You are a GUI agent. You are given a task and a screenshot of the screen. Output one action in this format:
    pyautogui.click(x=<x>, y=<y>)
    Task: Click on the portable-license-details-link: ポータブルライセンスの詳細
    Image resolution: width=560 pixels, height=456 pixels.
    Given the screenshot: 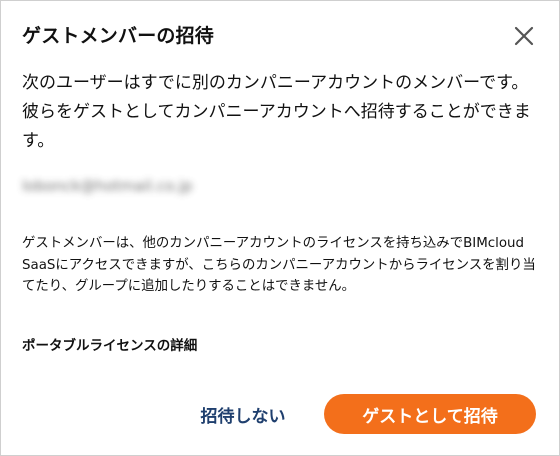 What is the action you would take?
    pyautogui.click(x=109, y=344)
    